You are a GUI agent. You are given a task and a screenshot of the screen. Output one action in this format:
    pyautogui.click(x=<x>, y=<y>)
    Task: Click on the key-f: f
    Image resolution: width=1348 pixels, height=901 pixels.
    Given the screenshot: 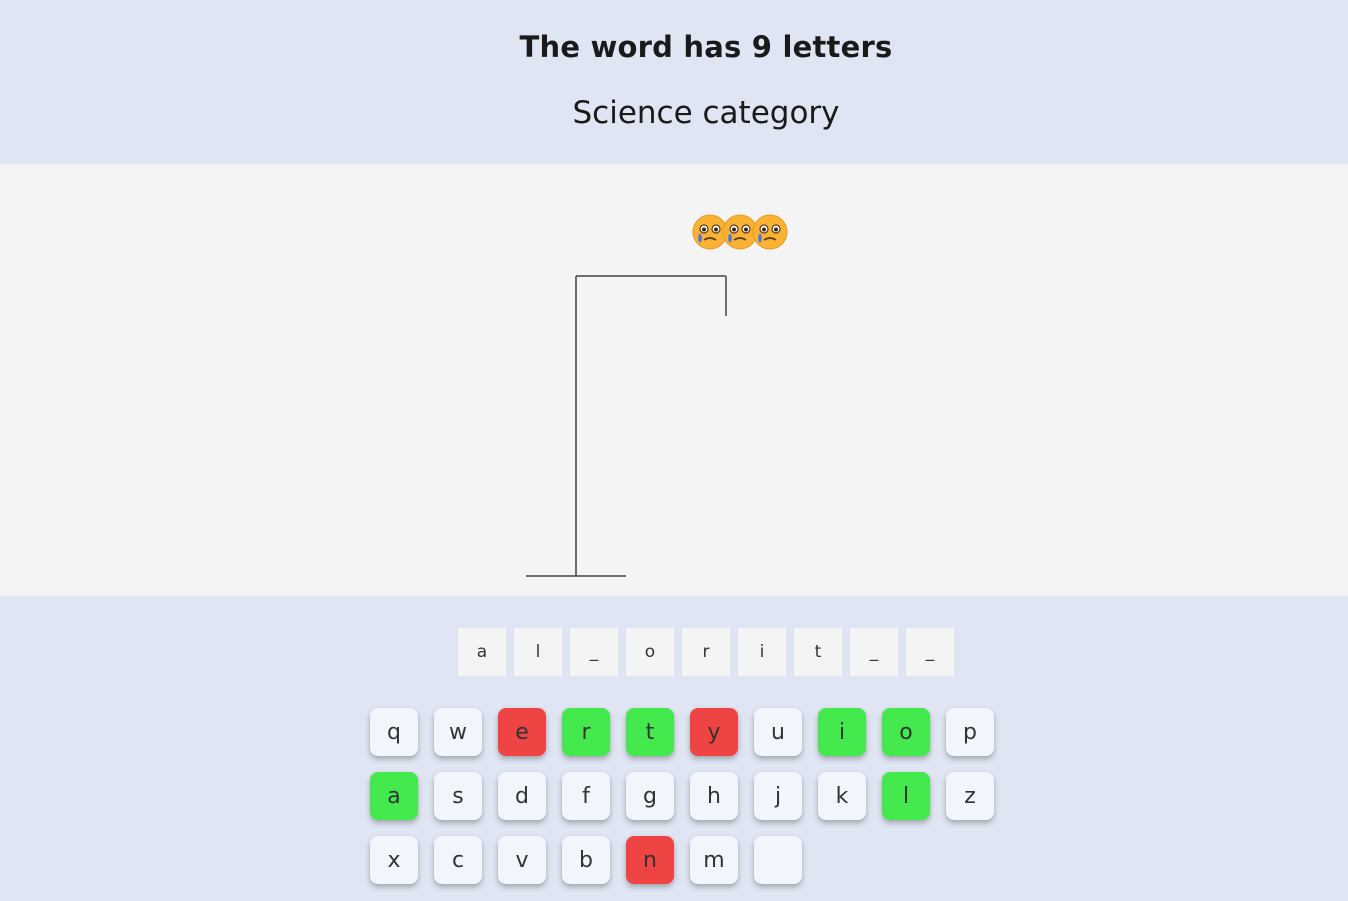 What is the action you would take?
    pyautogui.click(x=586, y=796)
    